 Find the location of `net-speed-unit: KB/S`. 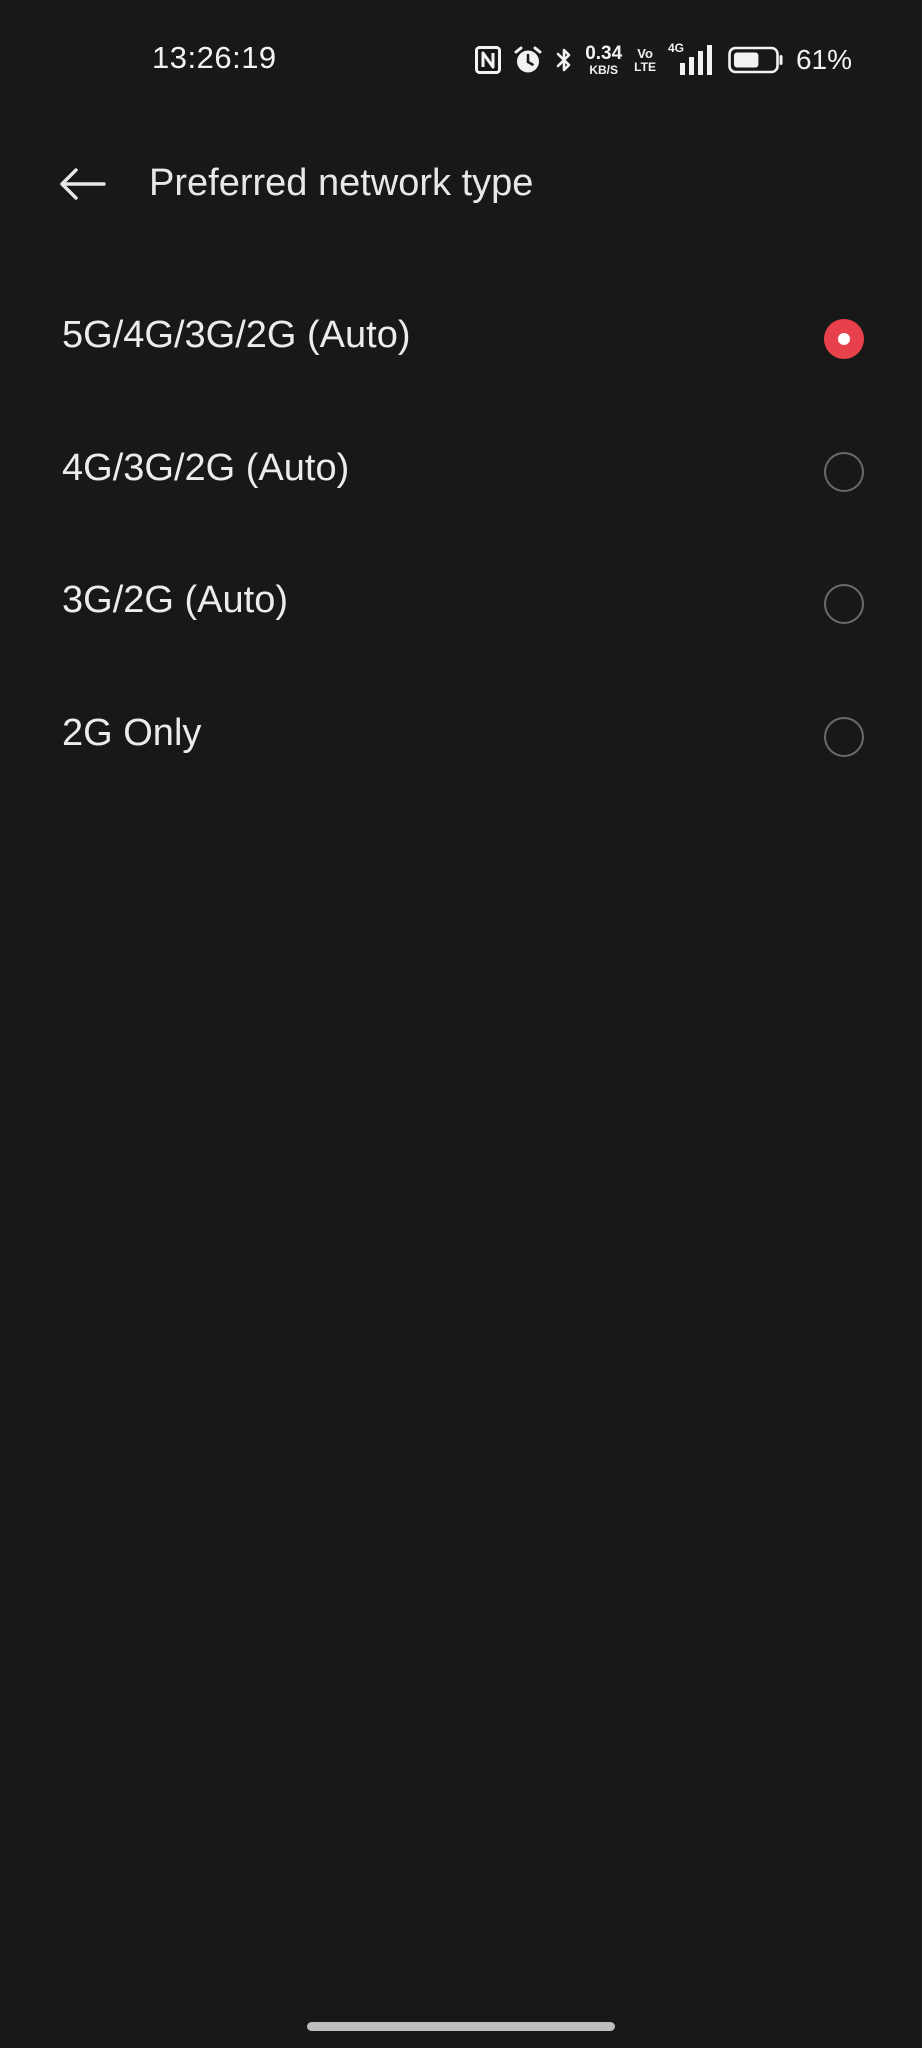

net-speed-unit: KB/S is located at coordinates (604, 70).